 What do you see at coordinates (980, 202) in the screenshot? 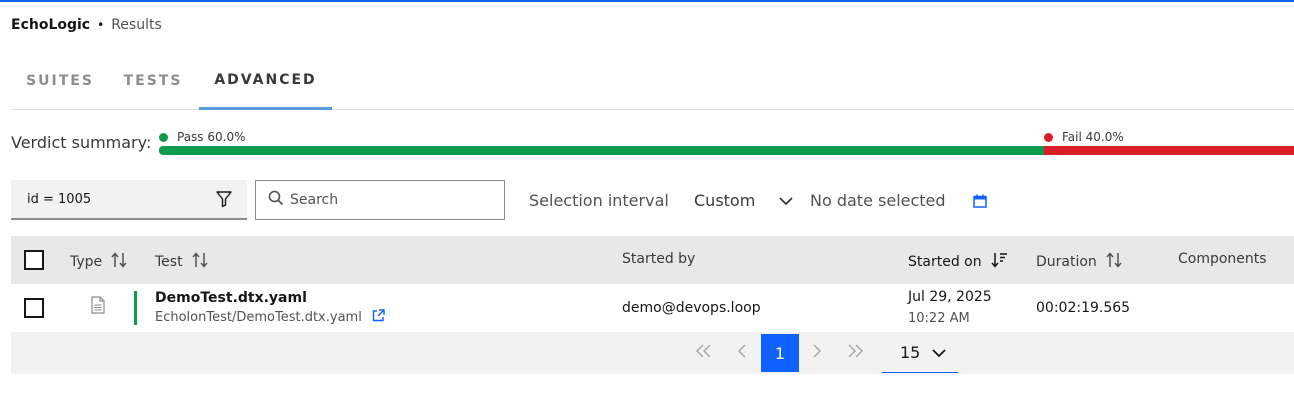
I see `calendar-icon` at bounding box center [980, 202].